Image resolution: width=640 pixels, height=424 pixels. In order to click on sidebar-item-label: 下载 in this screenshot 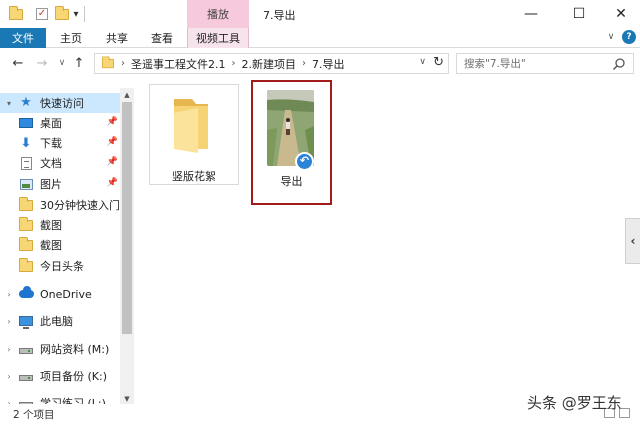, I will do `click(51, 143)`.